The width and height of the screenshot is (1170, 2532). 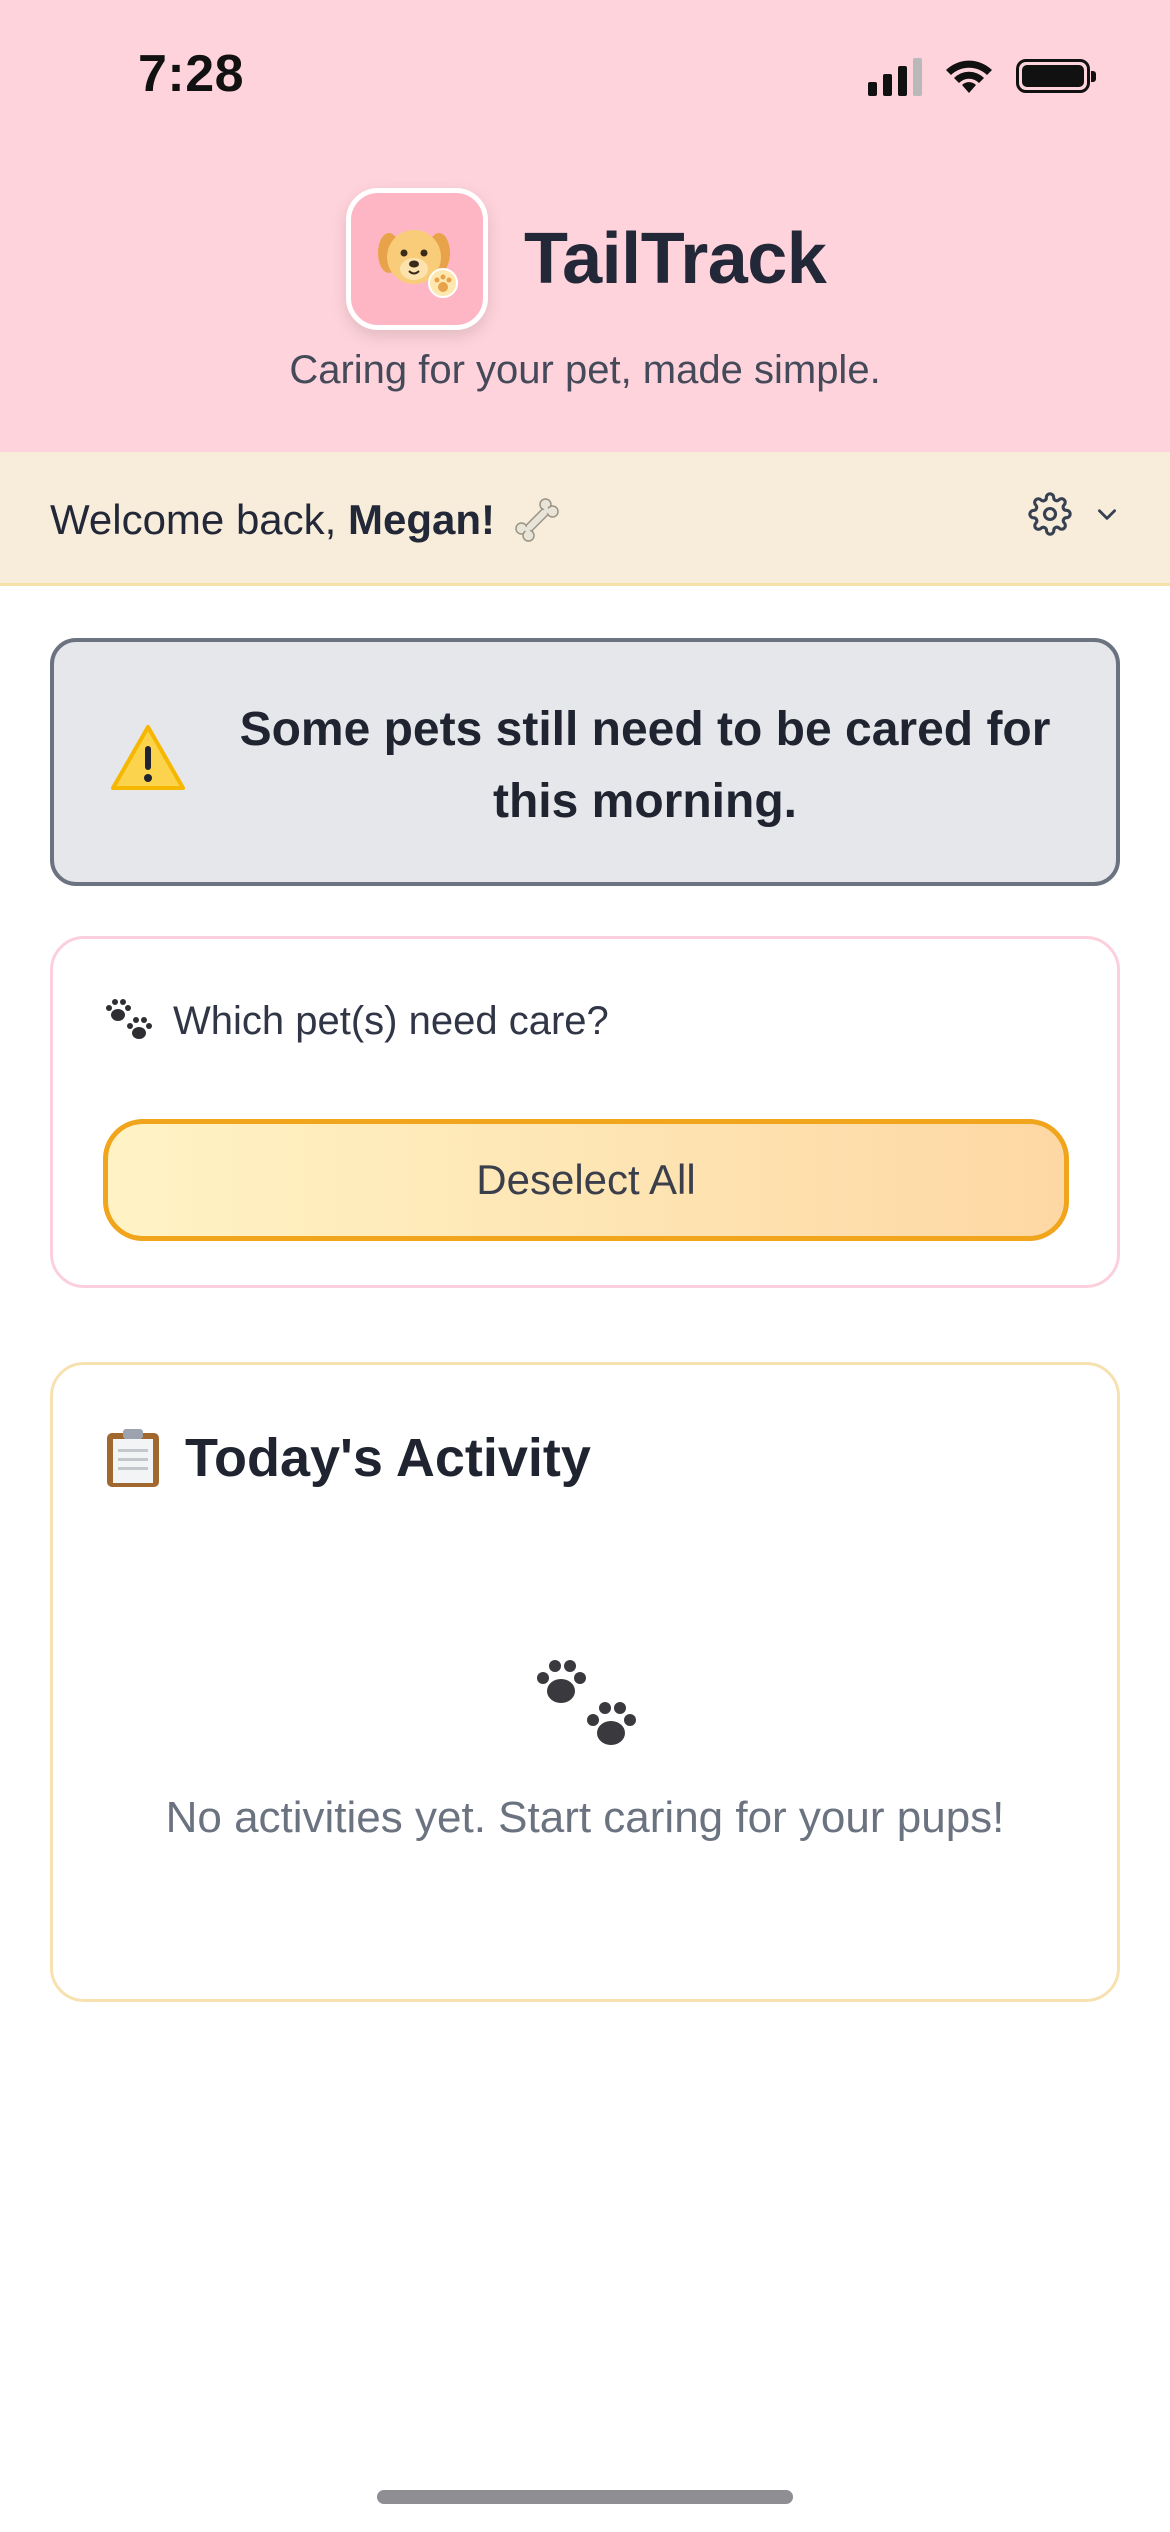 What do you see at coordinates (1107, 514) in the screenshot?
I see `chevron-down-icon` at bounding box center [1107, 514].